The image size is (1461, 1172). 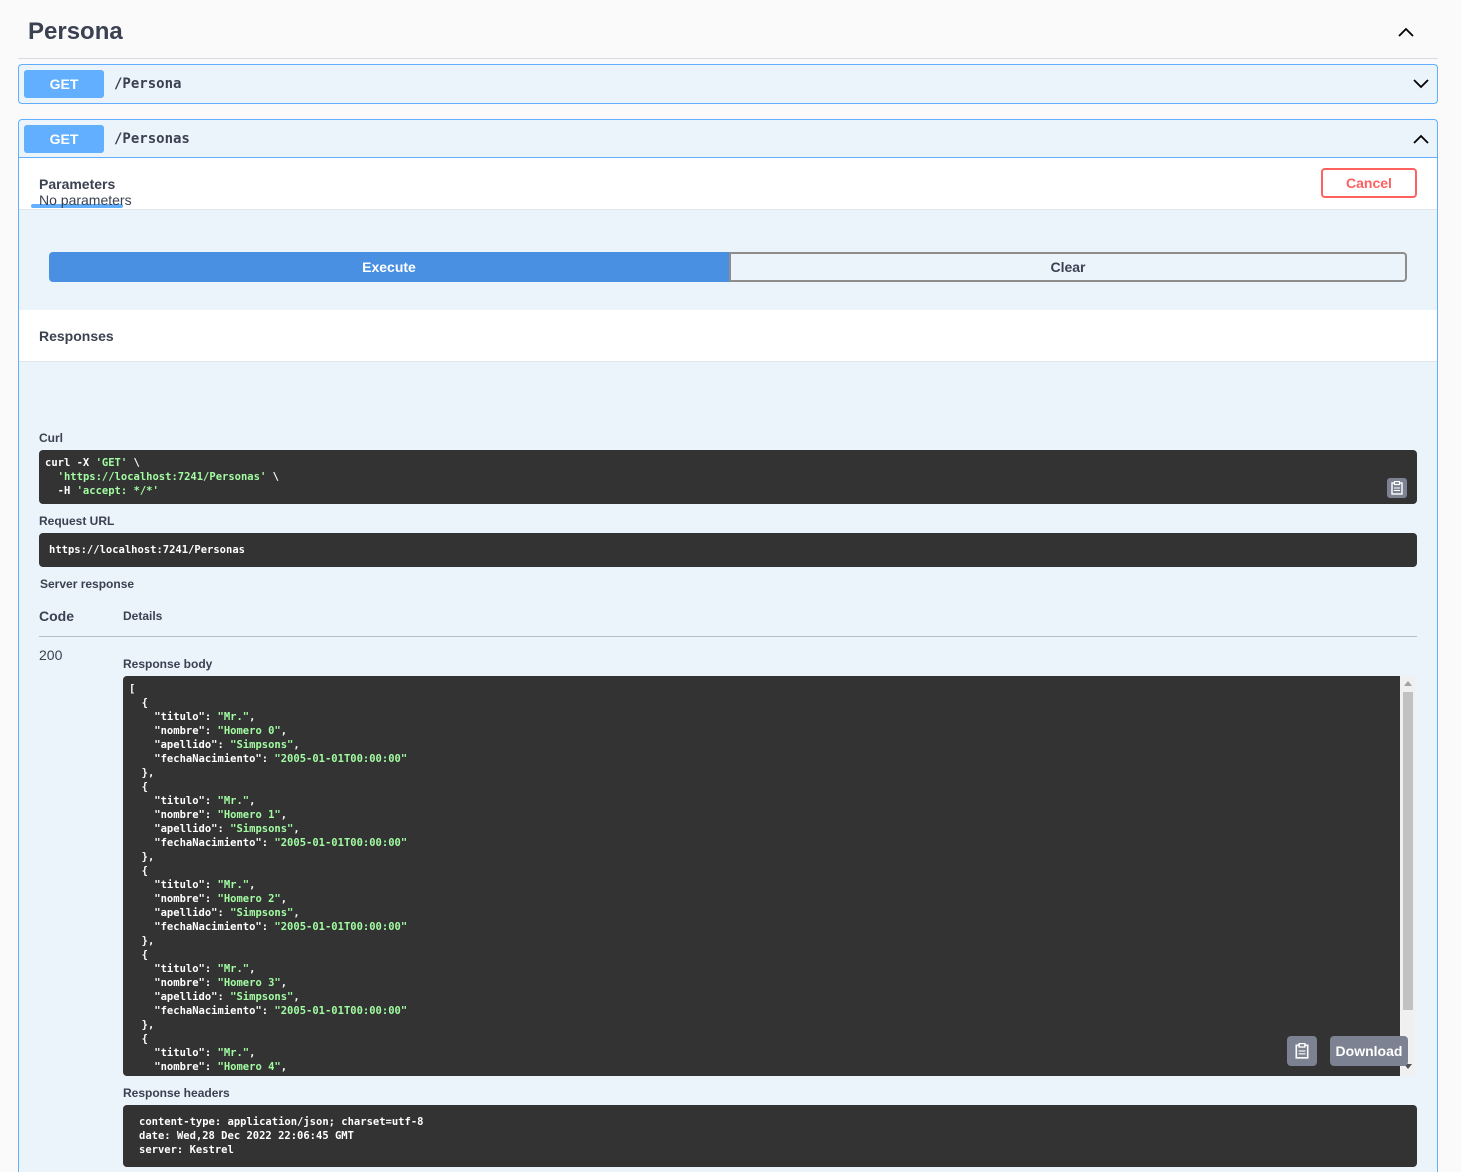 I want to click on curl-header: 'accept: */*', so click(x=117, y=491).